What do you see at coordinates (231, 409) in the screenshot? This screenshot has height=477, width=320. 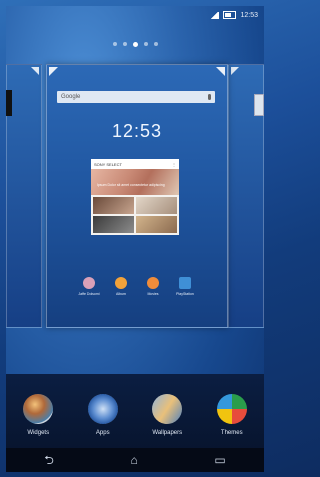 I see `themes-icon` at bounding box center [231, 409].